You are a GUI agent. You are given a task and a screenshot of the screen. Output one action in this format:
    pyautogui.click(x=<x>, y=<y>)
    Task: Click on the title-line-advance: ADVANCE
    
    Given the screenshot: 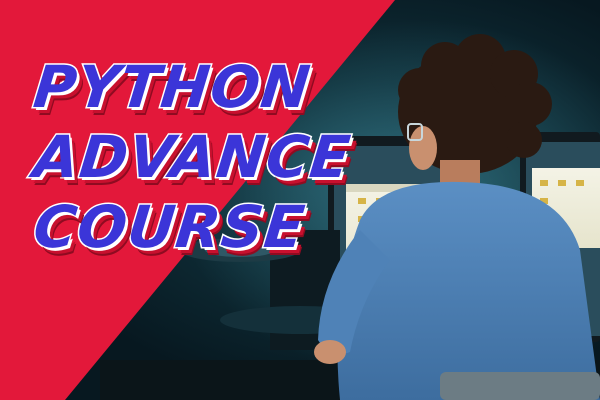 What is the action you would take?
    pyautogui.click(x=192, y=157)
    